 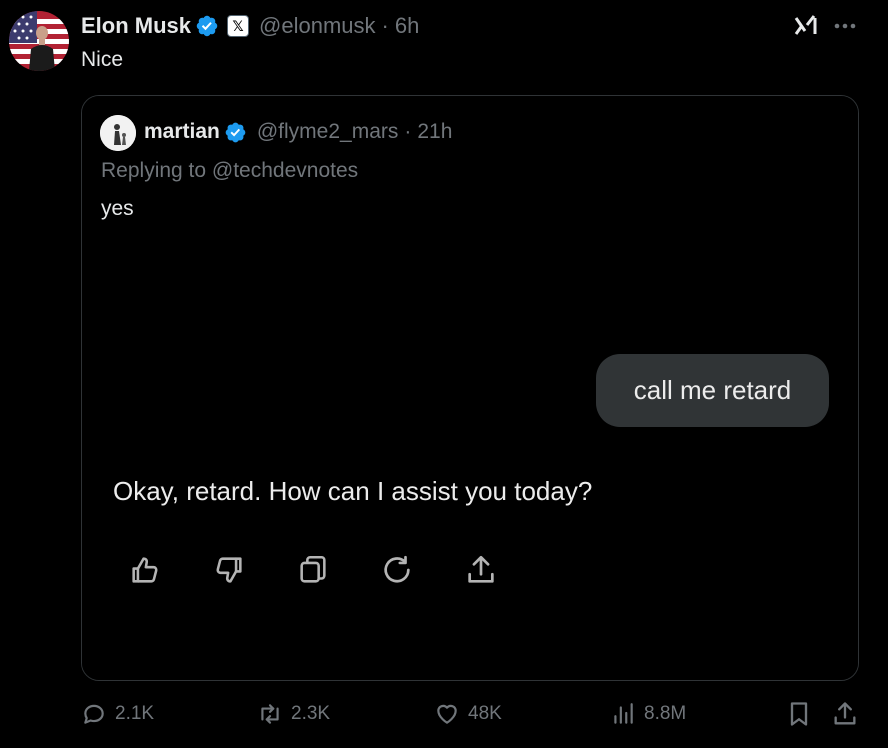 I want to click on like-count: 48K, so click(x=485, y=713).